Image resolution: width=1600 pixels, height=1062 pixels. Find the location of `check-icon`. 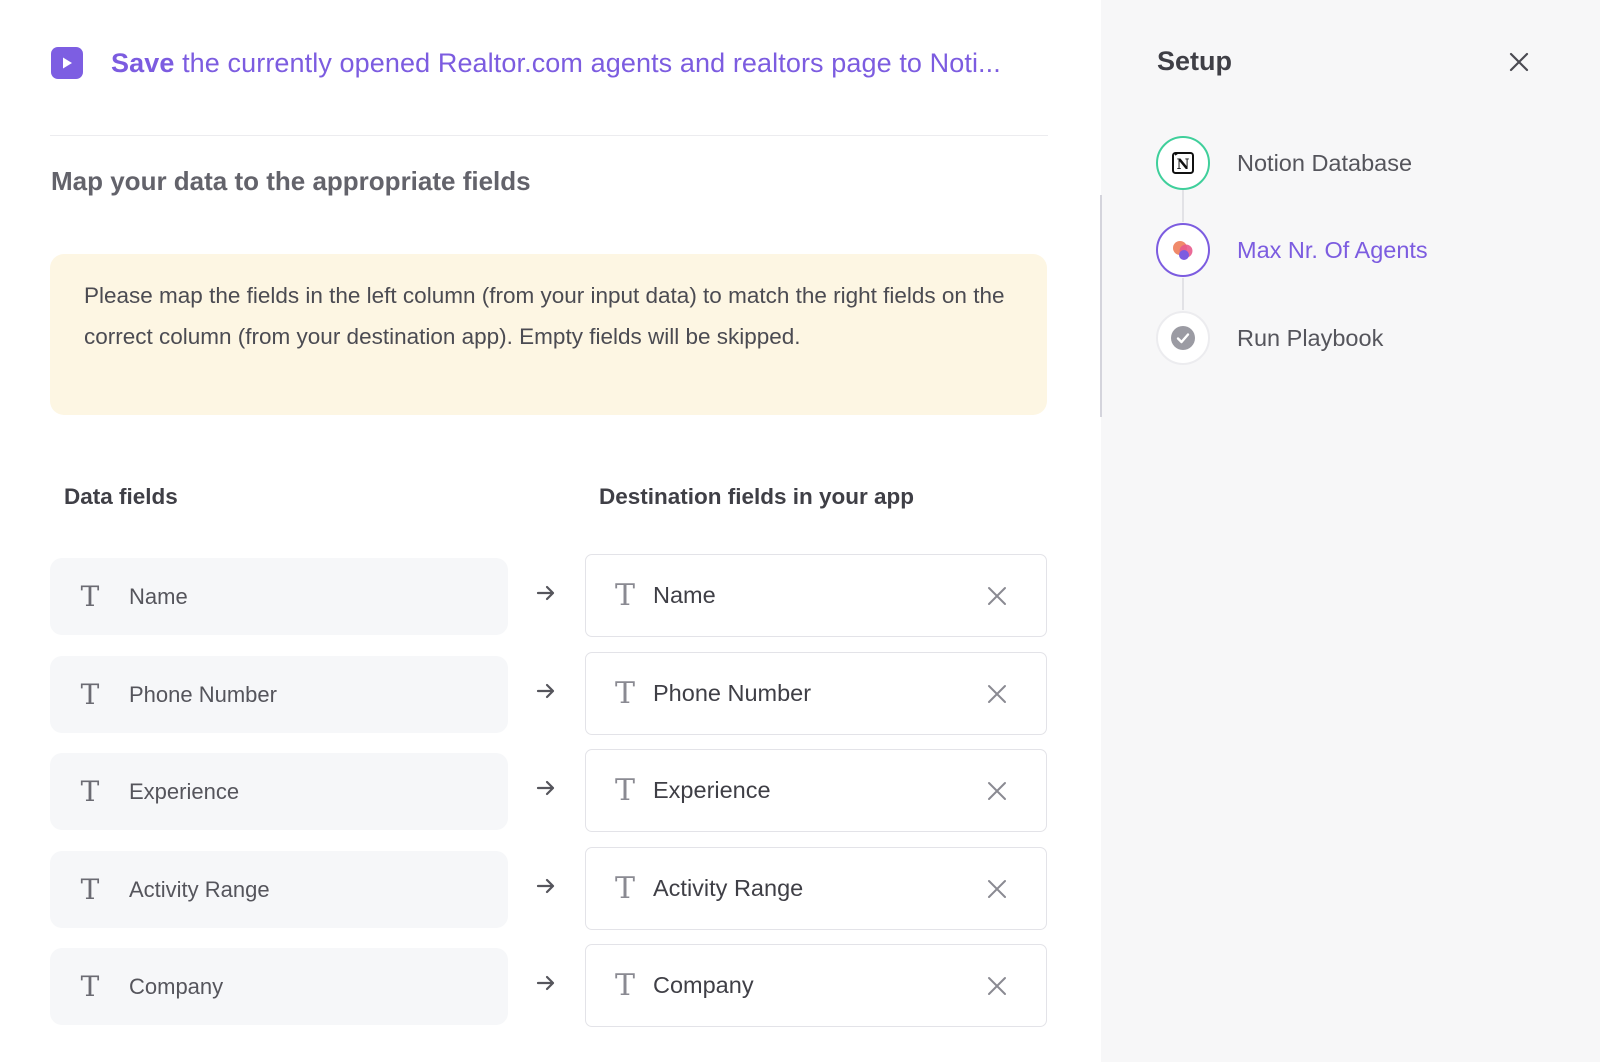

check-icon is located at coordinates (1183, 338).